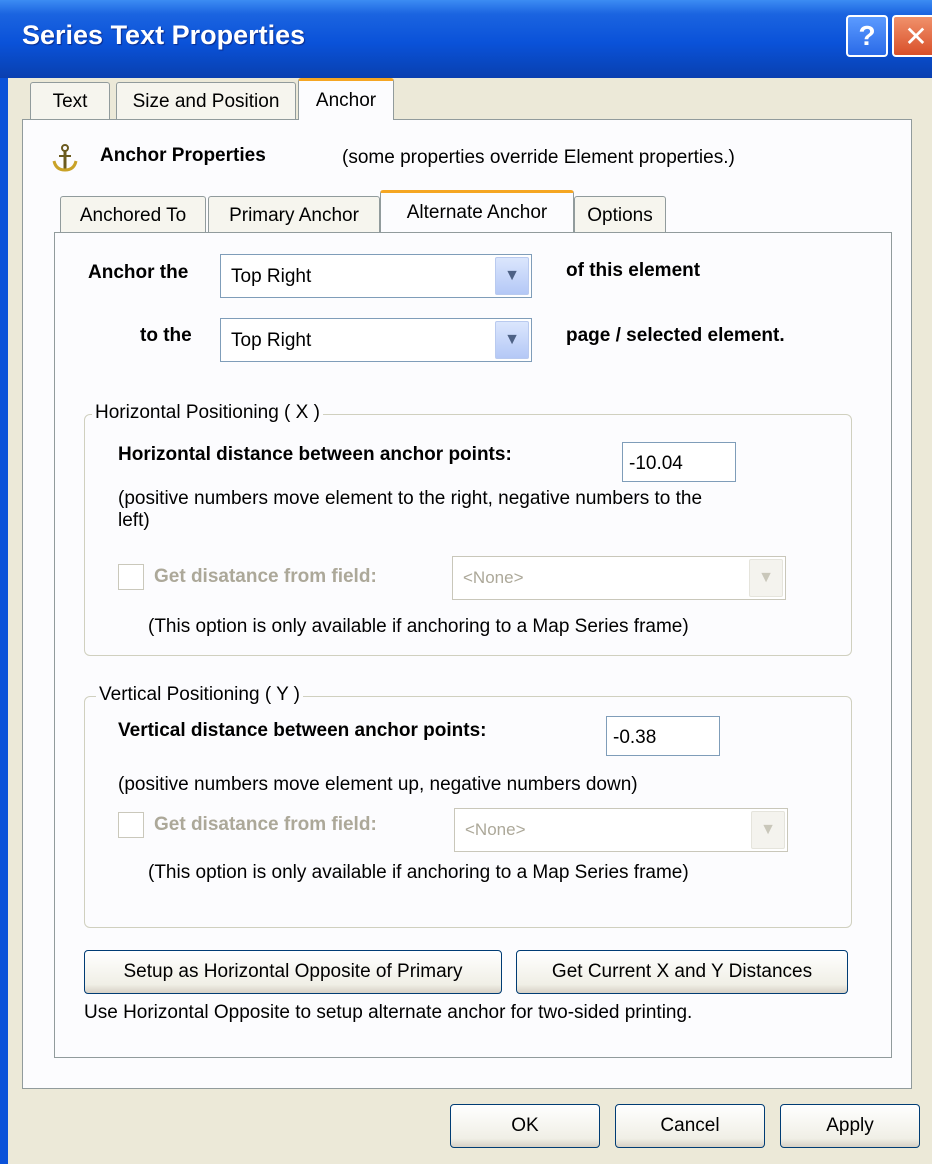 This screenshot has height=1164, width=932. I want to click on subtab-alternate-anchor: Alternate Anchor, so click(477, 211).